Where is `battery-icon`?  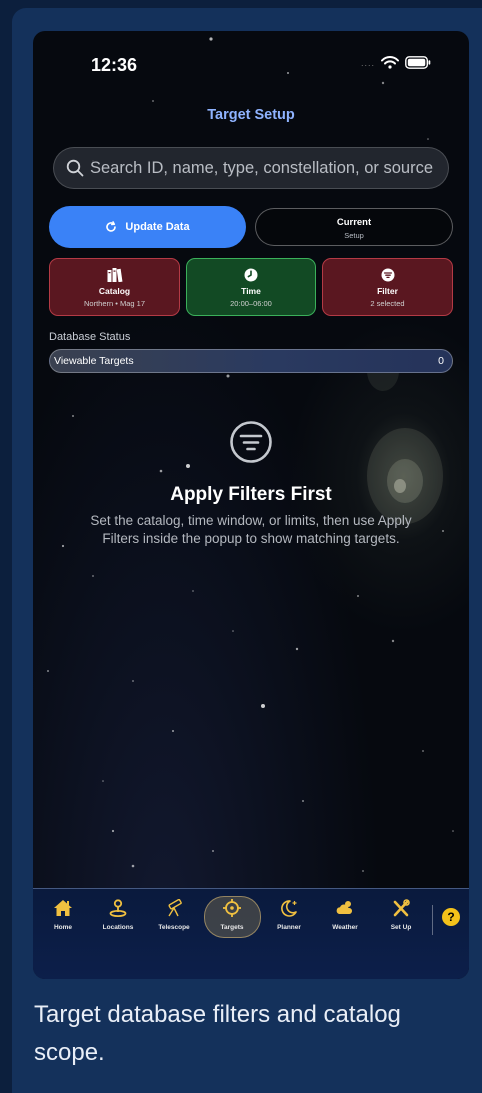 battery-icon is located at coordinates (418, 62).